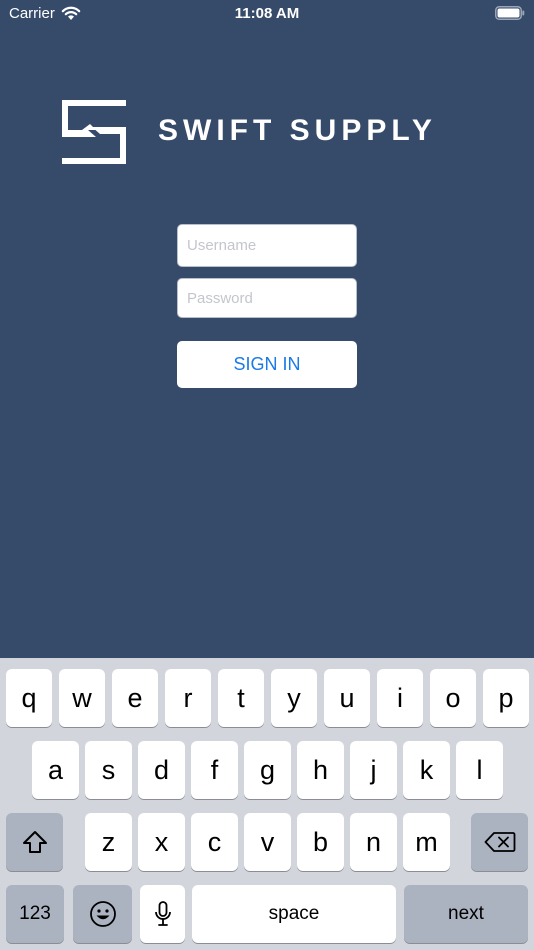  What do you see at coordinates (267, 842) in the screenshot?
I see `key-v: v` at bounding box center [267, 842].